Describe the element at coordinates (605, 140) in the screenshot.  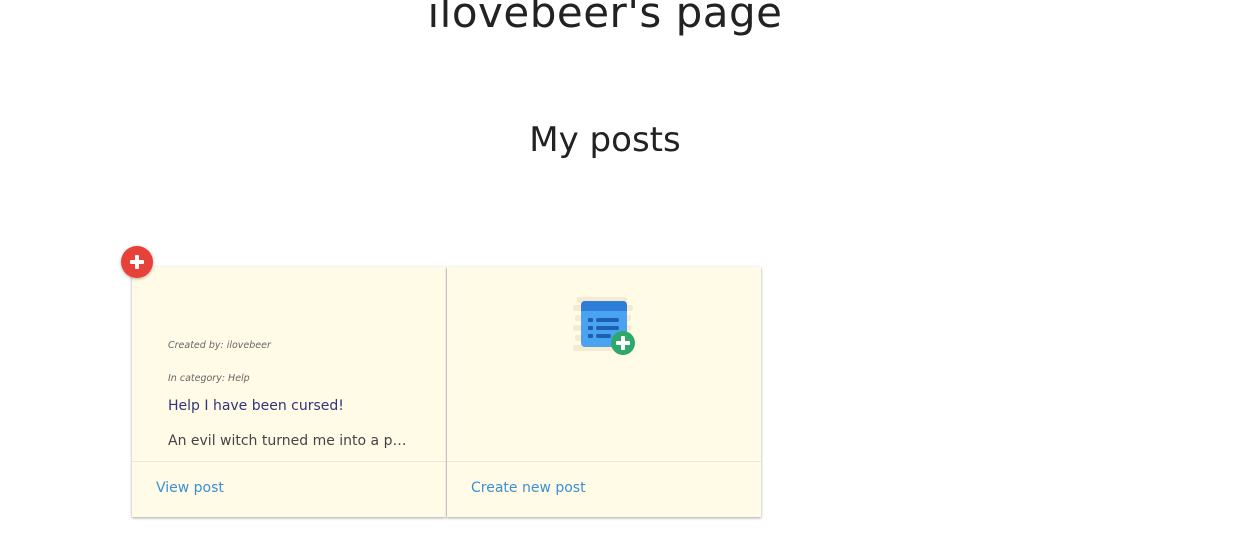
I see `section-title: My posts` at that location.